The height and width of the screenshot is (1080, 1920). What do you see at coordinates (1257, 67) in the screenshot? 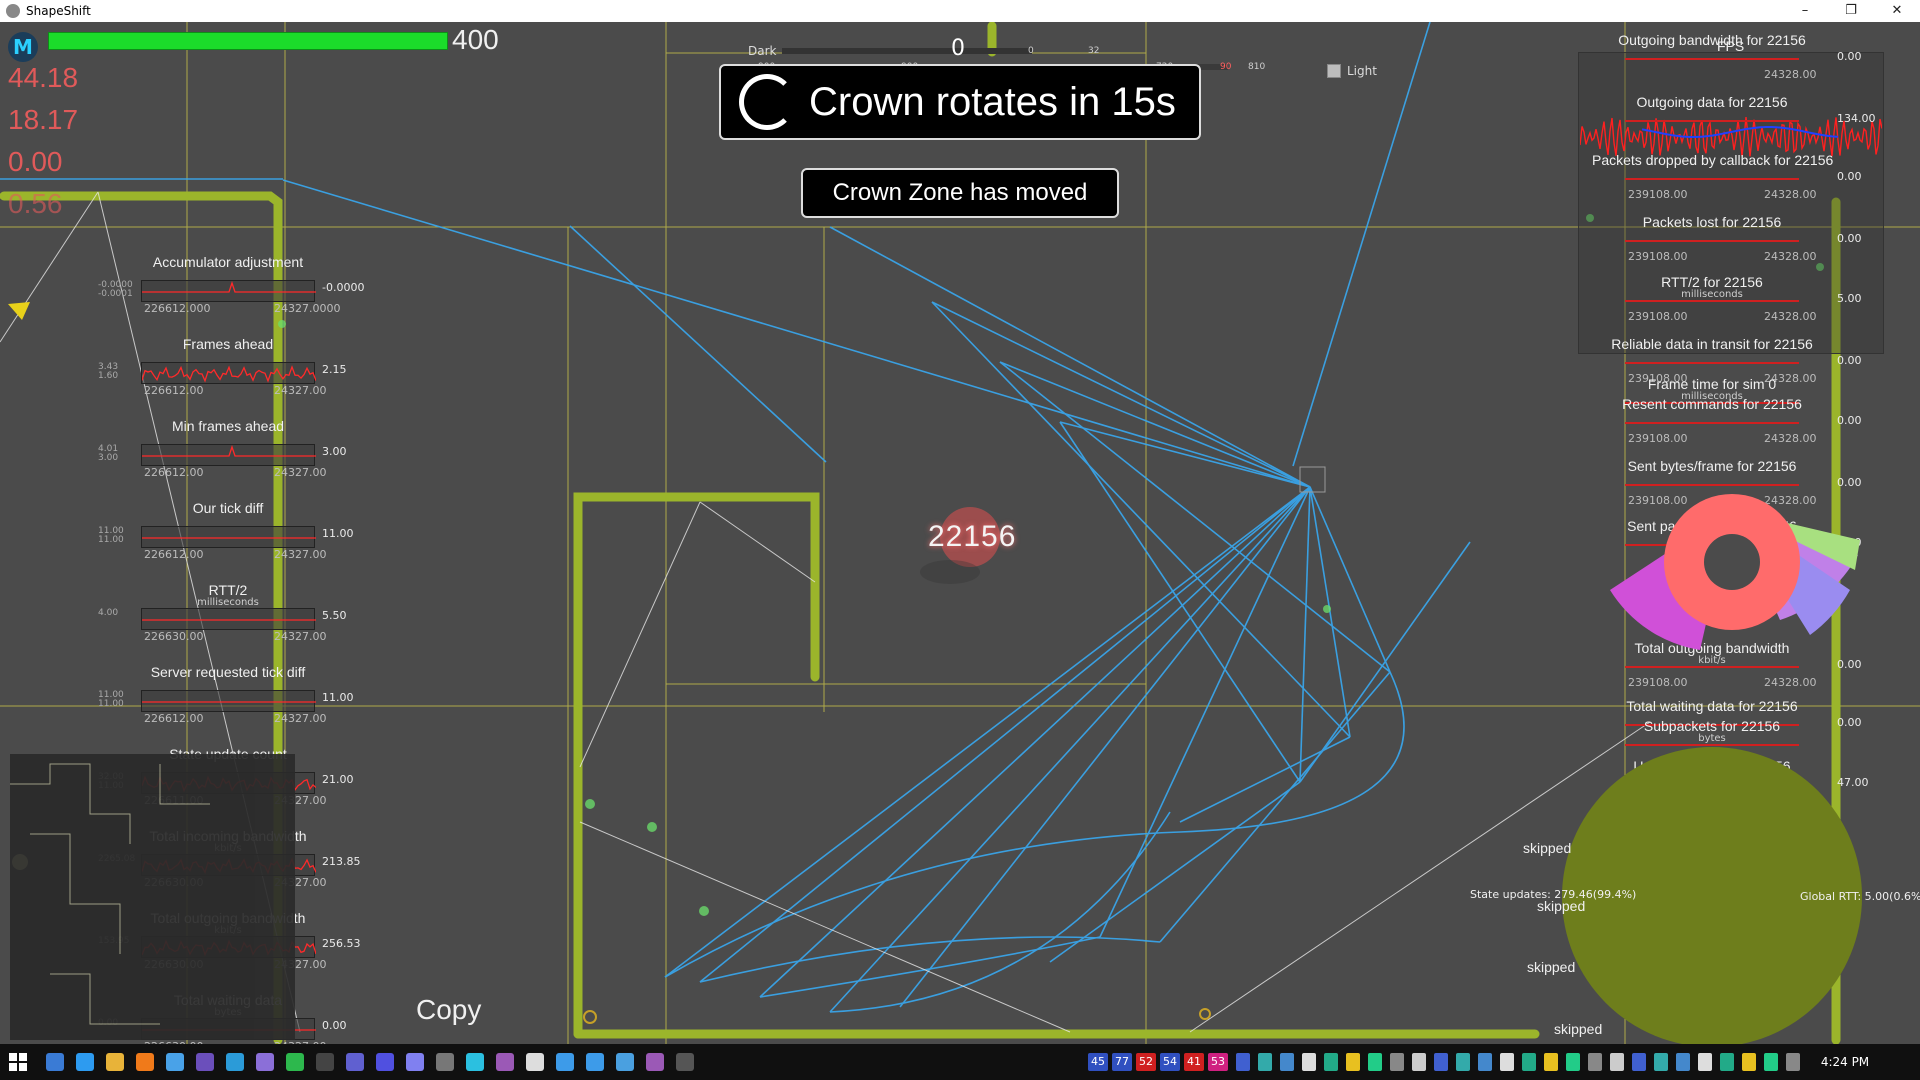
I see `slider-tick: 810` at bounding box center [1257, 67].